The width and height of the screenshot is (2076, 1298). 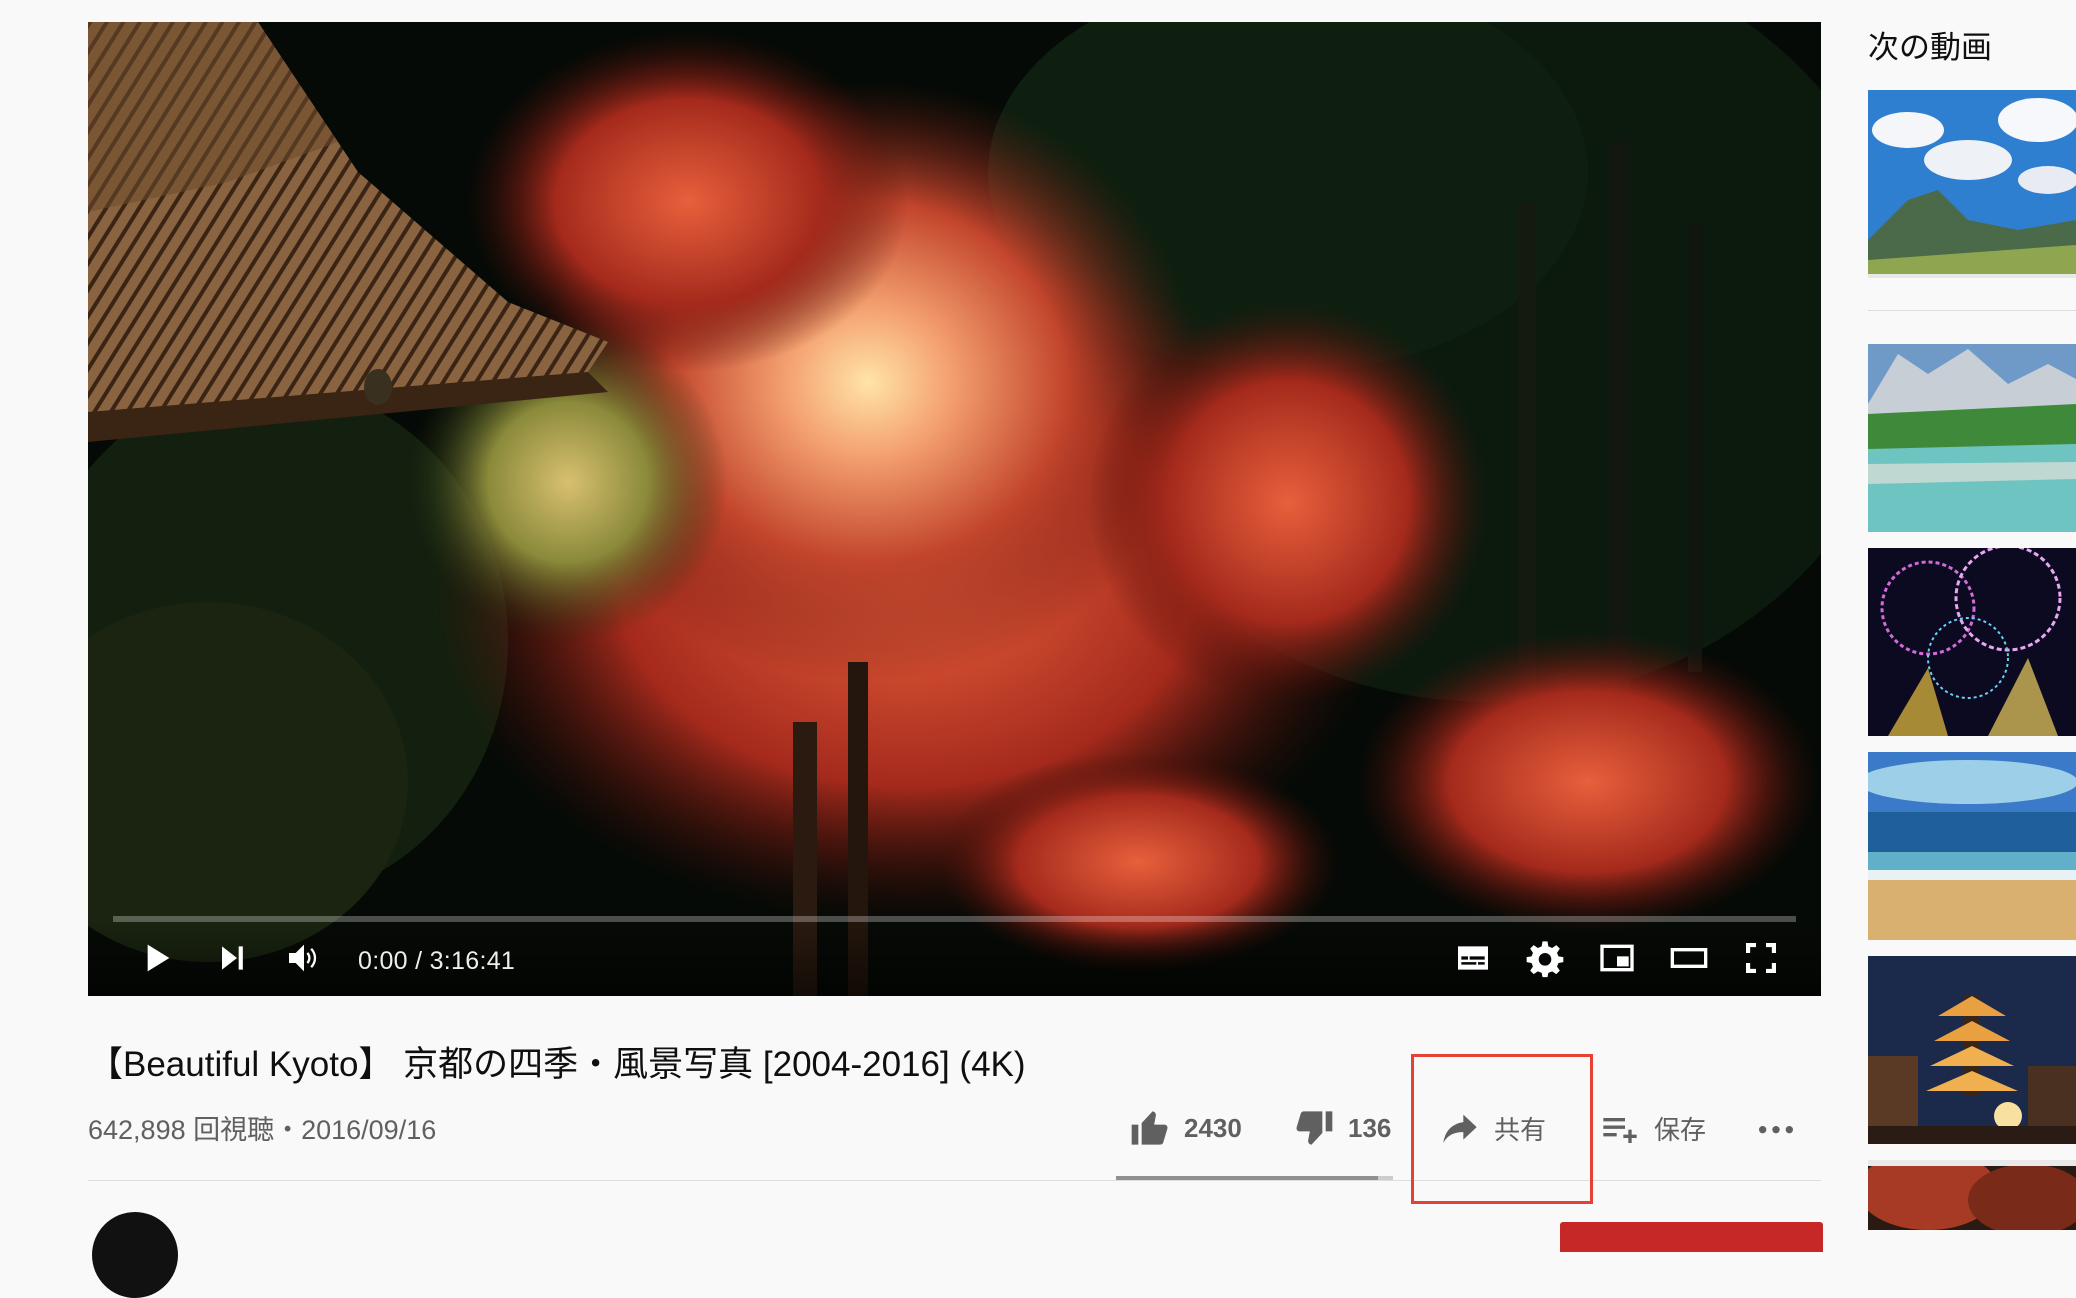 I want to click on play-button, so click(x=156, y=958).